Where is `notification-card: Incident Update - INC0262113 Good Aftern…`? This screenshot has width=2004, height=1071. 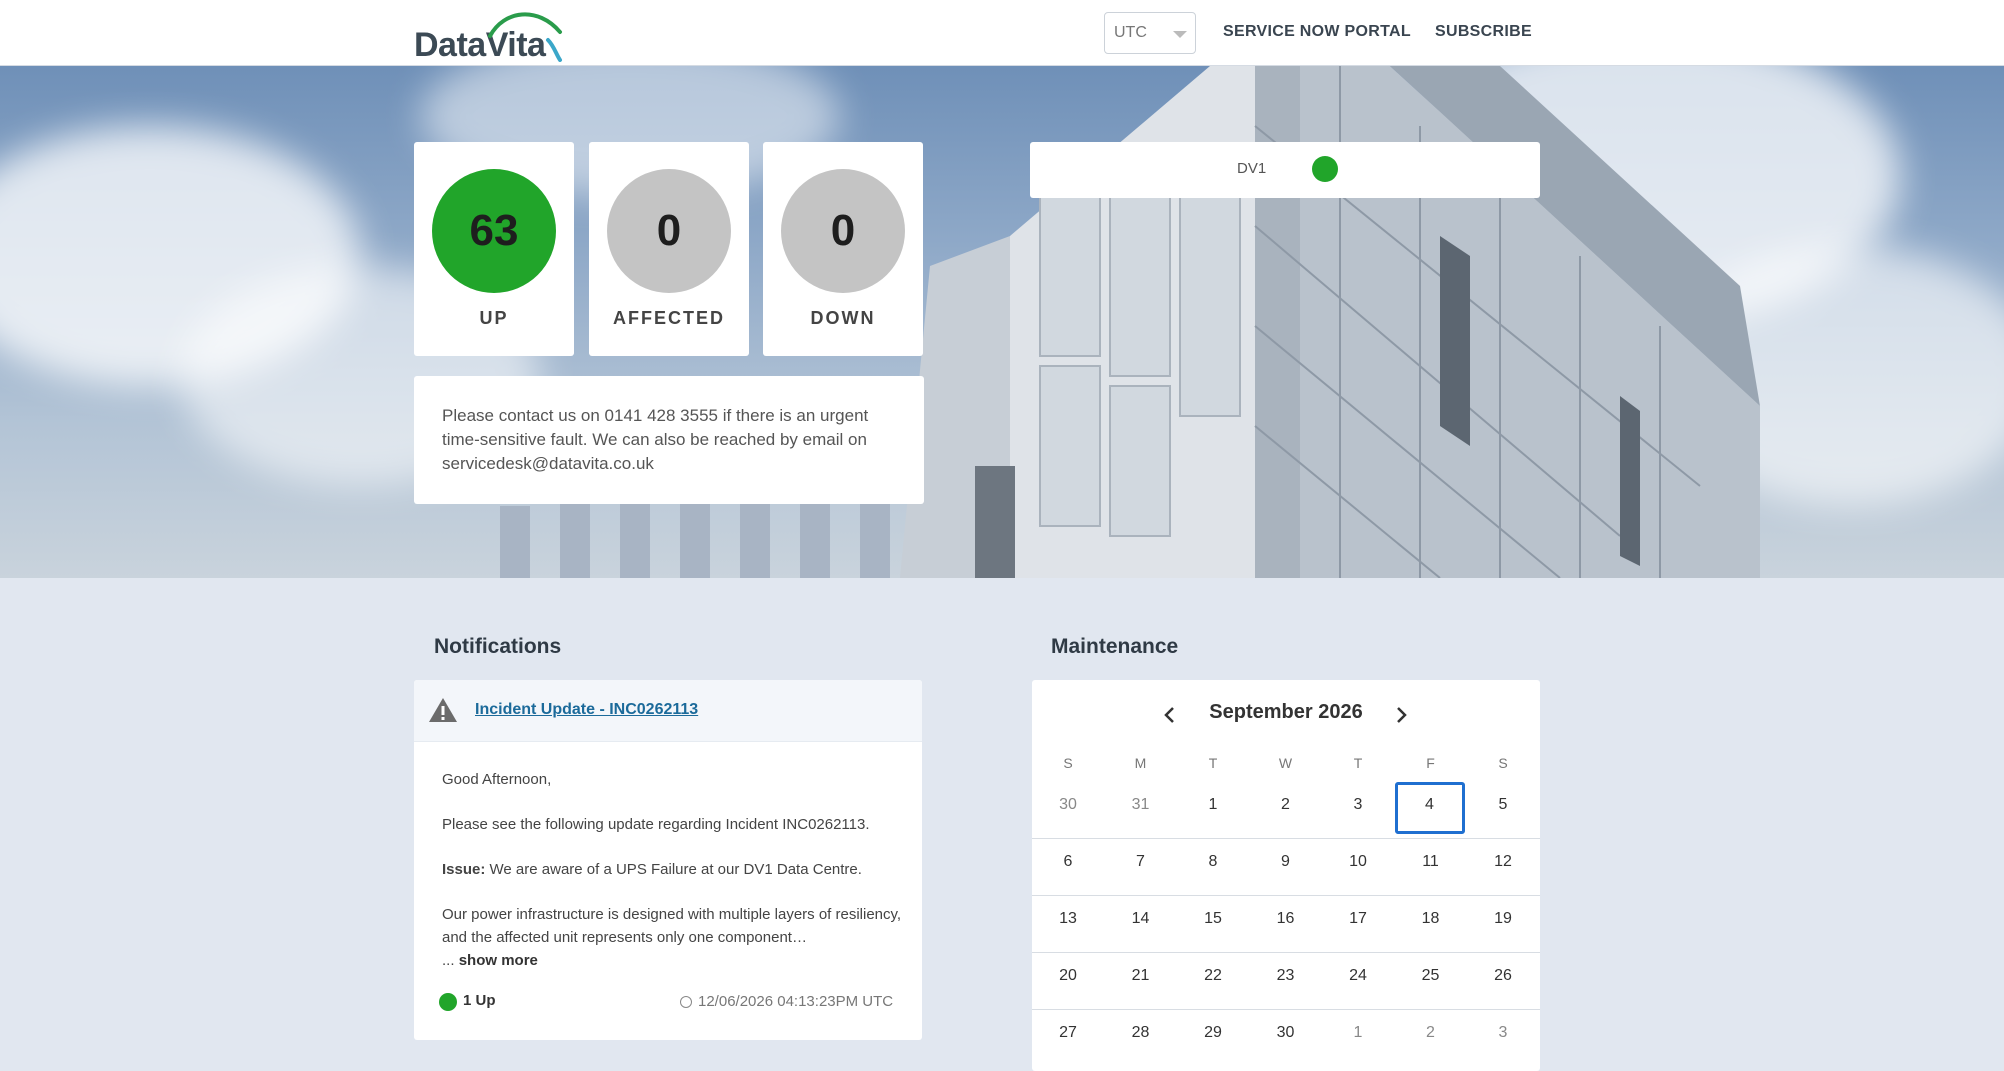
notification-card: Incident Update - INC0262113 Good Aftern… is located at coordinates (668, 860).